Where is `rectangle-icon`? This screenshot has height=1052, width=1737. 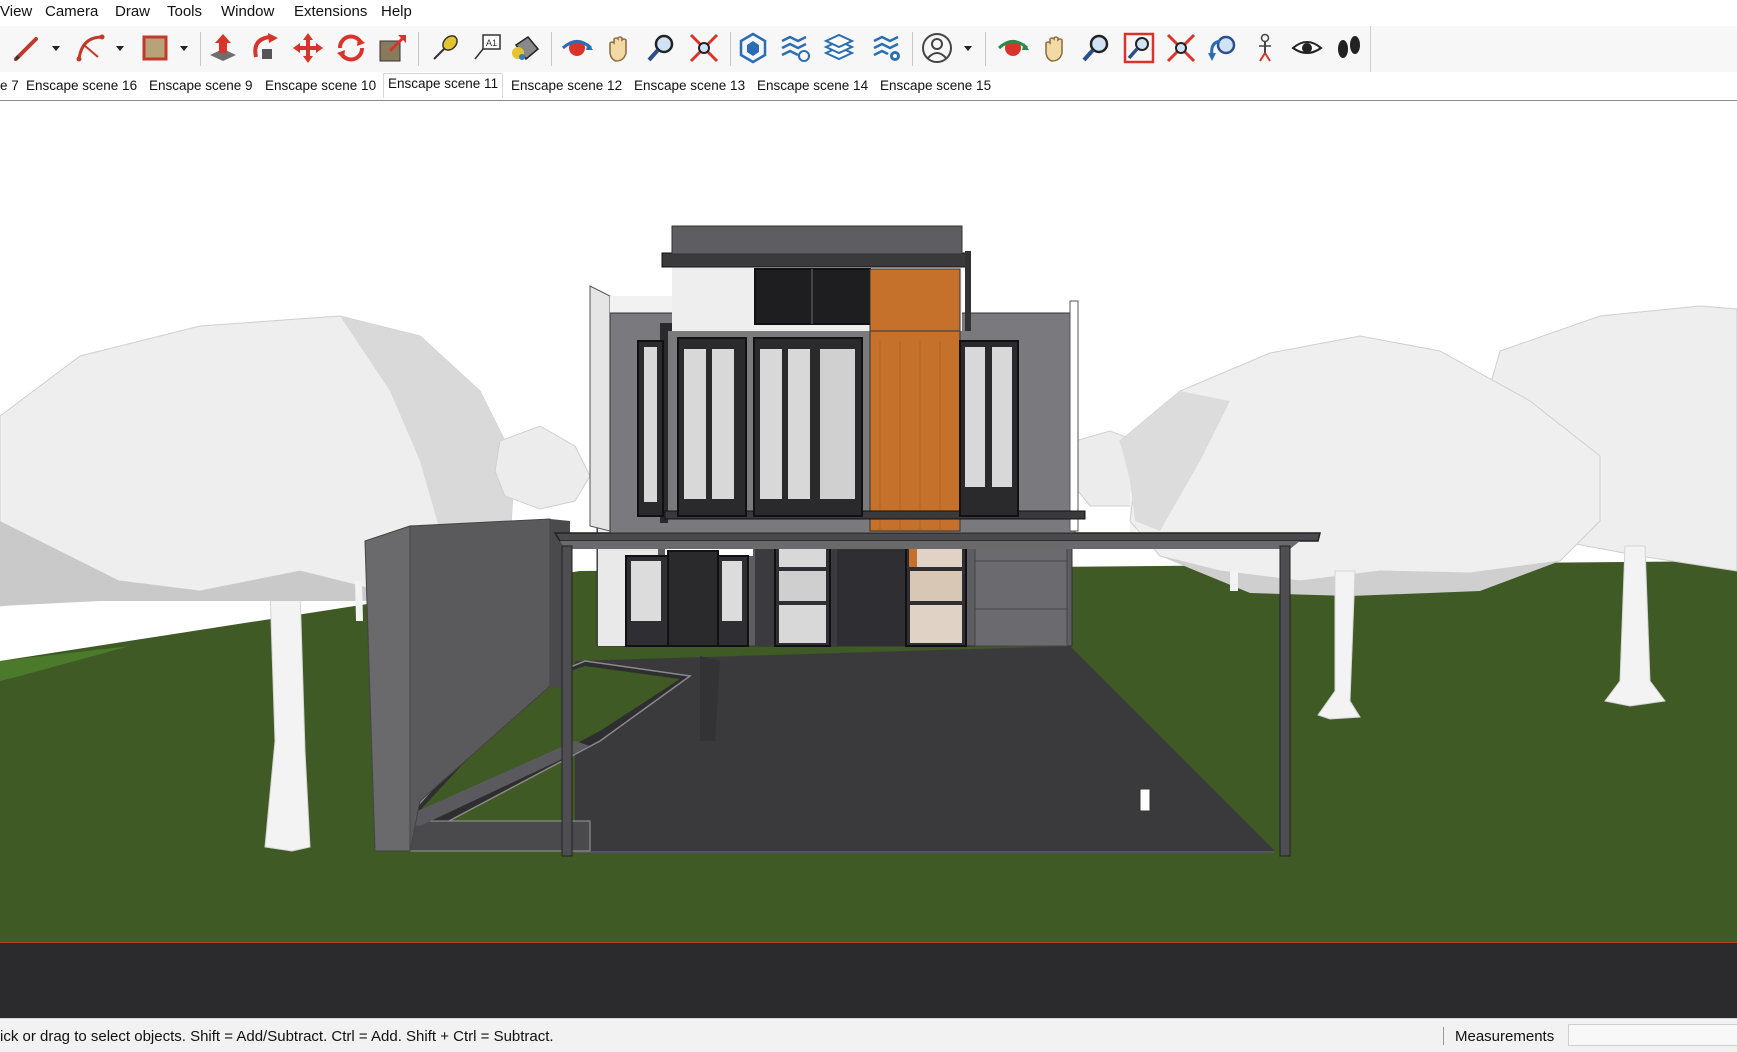
rectangle-icon is located at coordinates (155, 48).